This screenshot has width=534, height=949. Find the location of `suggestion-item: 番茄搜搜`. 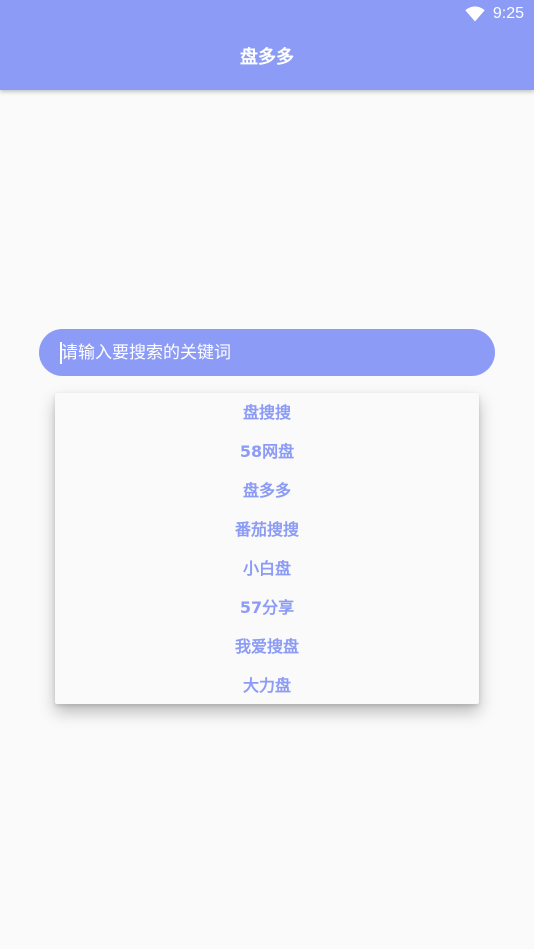

suggestion-item: 番茄搜搜 is located at coordinates (267, 529).